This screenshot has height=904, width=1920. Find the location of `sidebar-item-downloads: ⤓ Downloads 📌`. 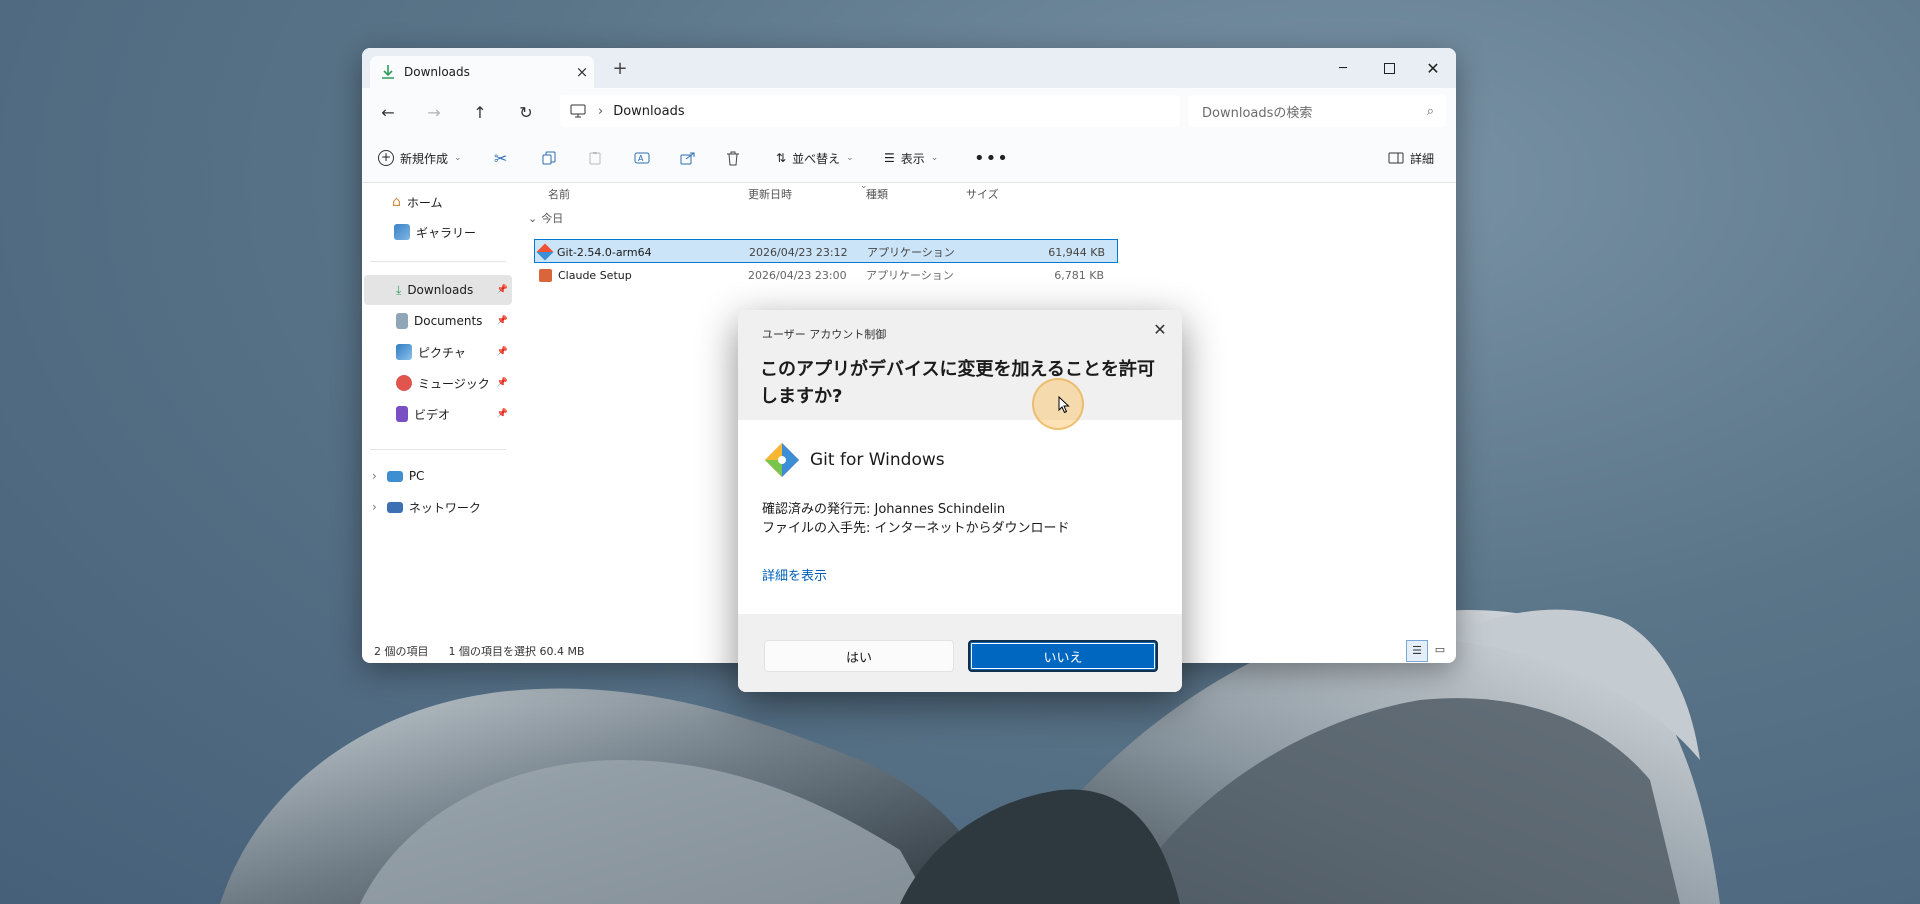

sidebar-item-downloads: ⤓ Downloads 📌 is located at coordinates (438, 290).